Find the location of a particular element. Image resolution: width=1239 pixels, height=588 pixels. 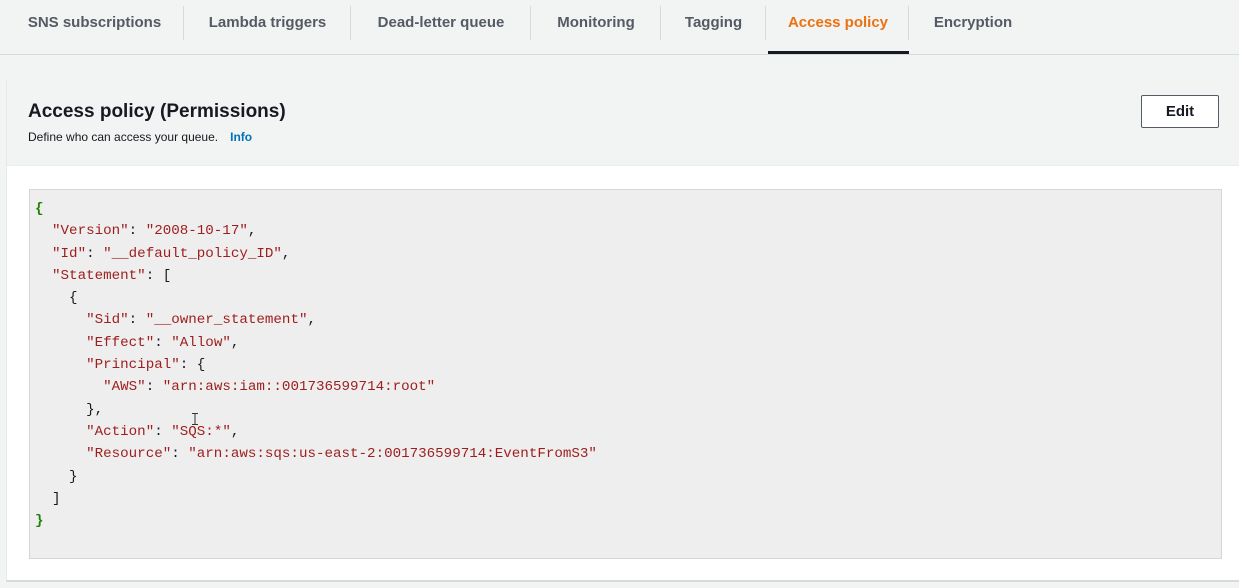

json-brace: } is located at coordinates (39, 521).